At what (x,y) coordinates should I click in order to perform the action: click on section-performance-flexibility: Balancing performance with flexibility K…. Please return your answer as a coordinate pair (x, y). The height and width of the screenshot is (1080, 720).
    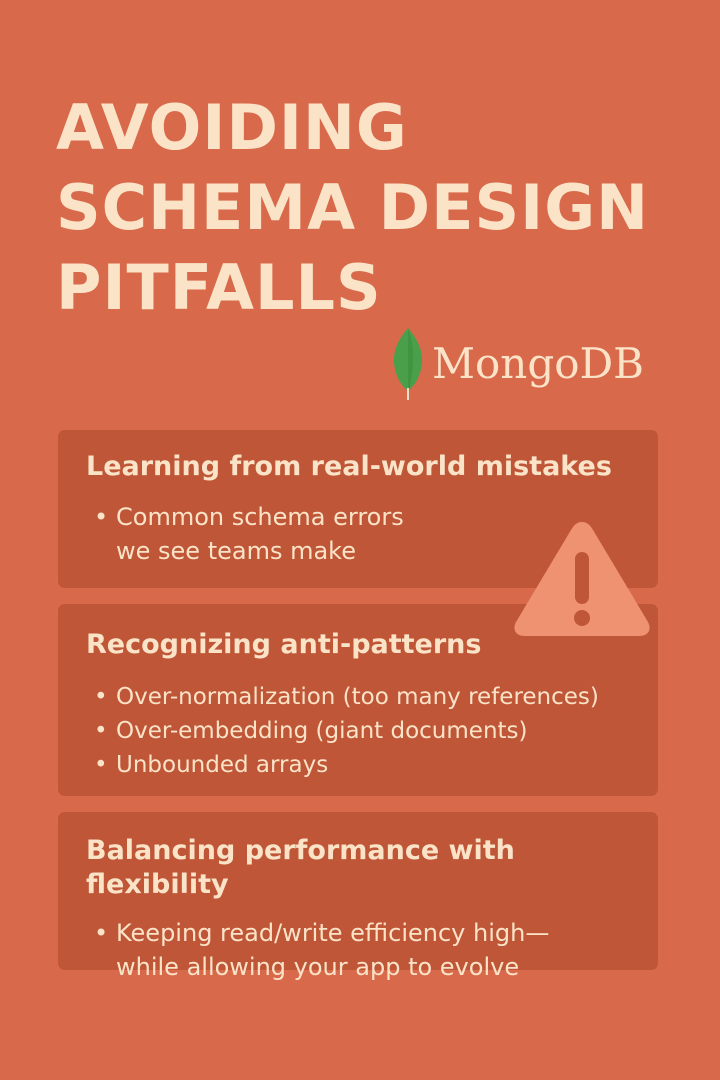
    Looking at the image, I should click on (358, 896).